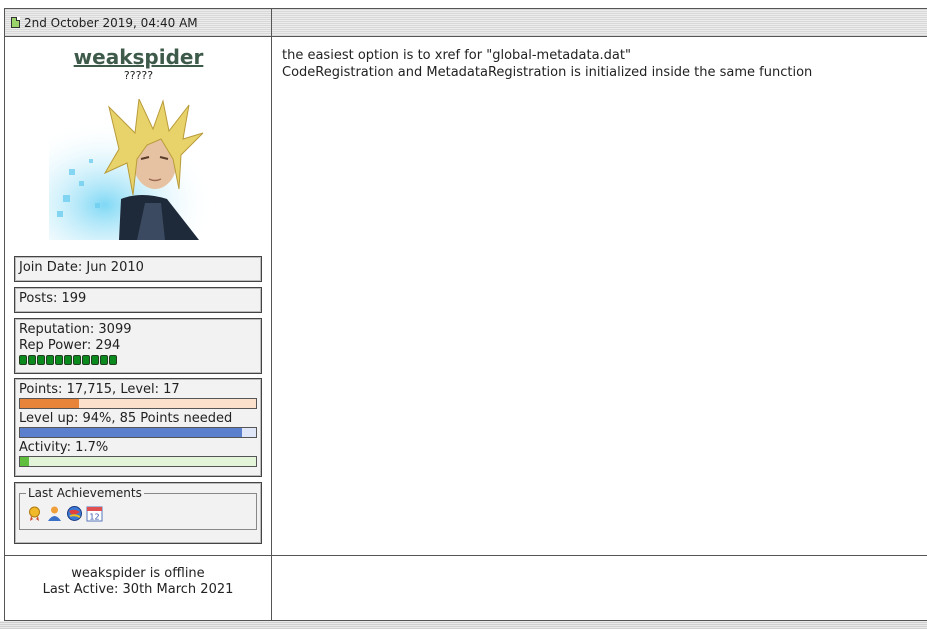  What do you see at coordinates (75, 329) in the screenshot?
I see `reputation: Reputation: 3099` at bounding box center [75, 329].